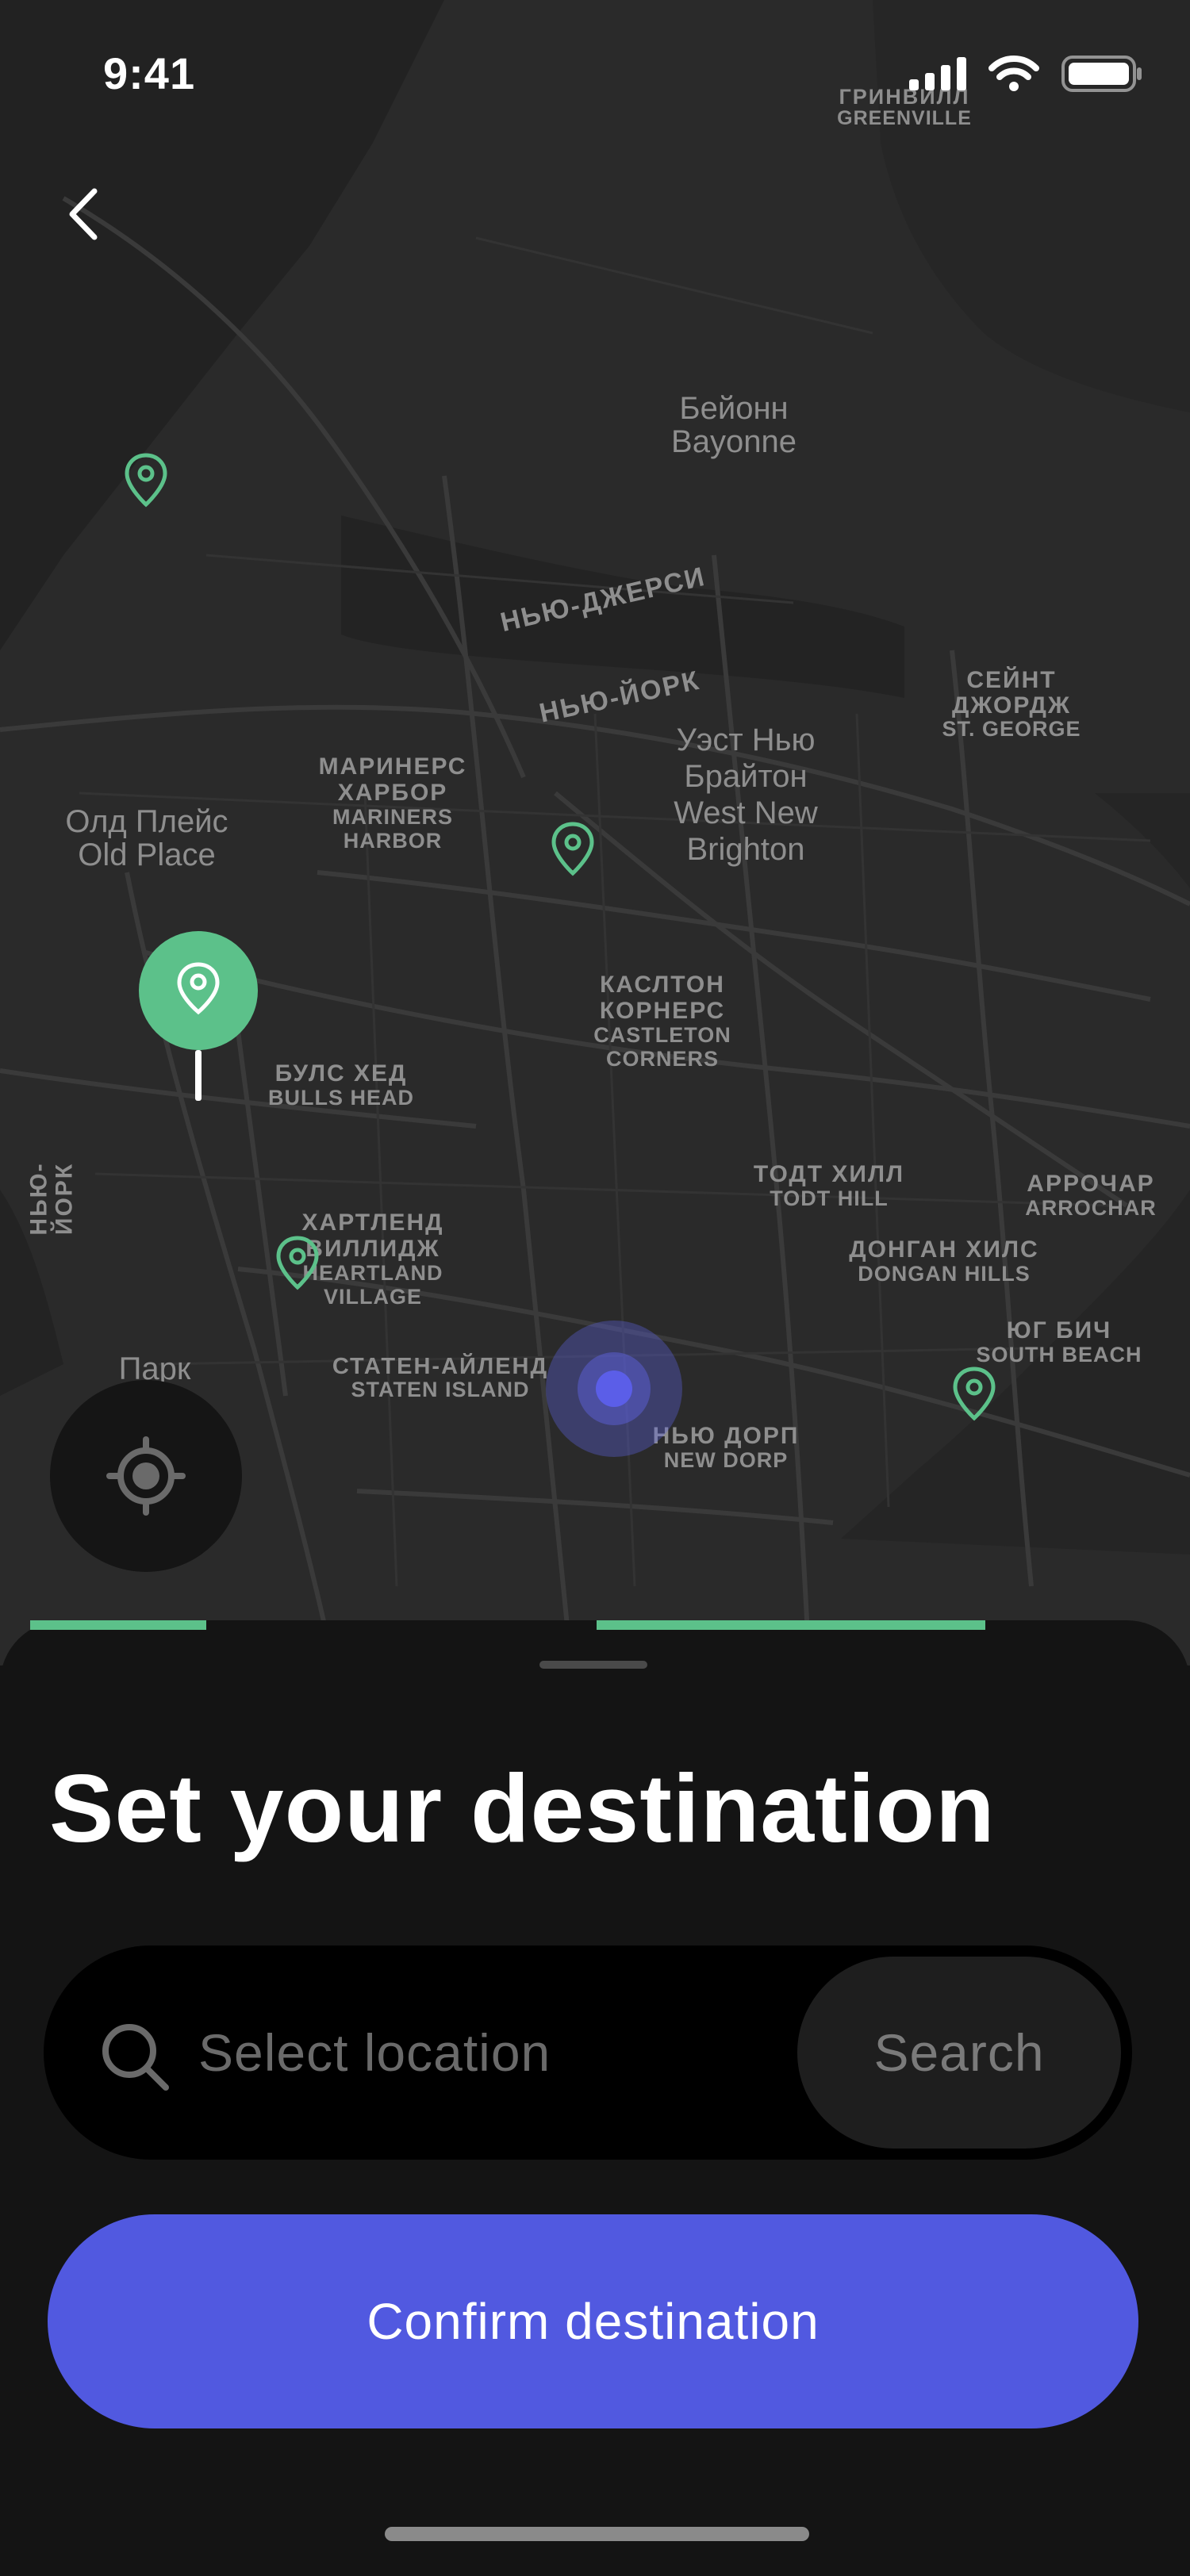 The image size is (1190, 2576). Describe the element at coordinates (149, 73) in the screenshot. I see `status-time: 9:41` at that location.